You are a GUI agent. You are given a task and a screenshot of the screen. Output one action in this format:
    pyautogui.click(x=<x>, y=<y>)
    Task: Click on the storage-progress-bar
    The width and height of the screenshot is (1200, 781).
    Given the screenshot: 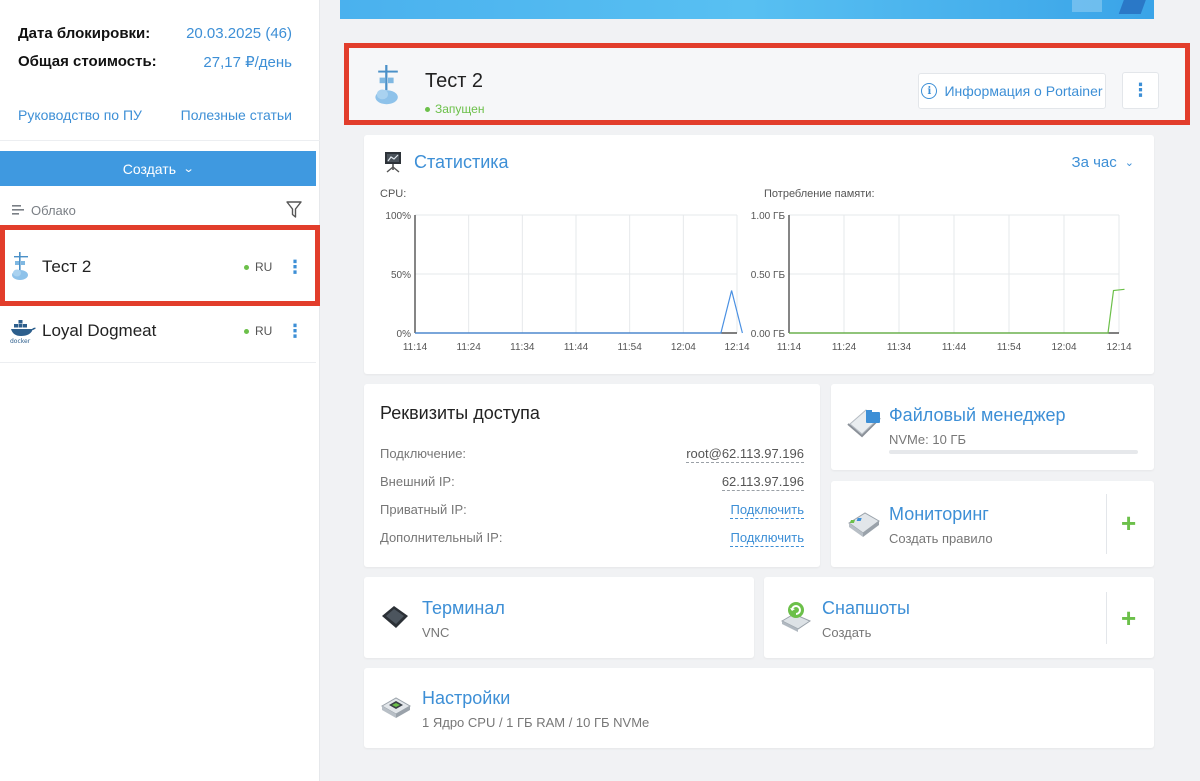 What is the action you would take?
    pyautogui.click(x=1013, y=452)
    